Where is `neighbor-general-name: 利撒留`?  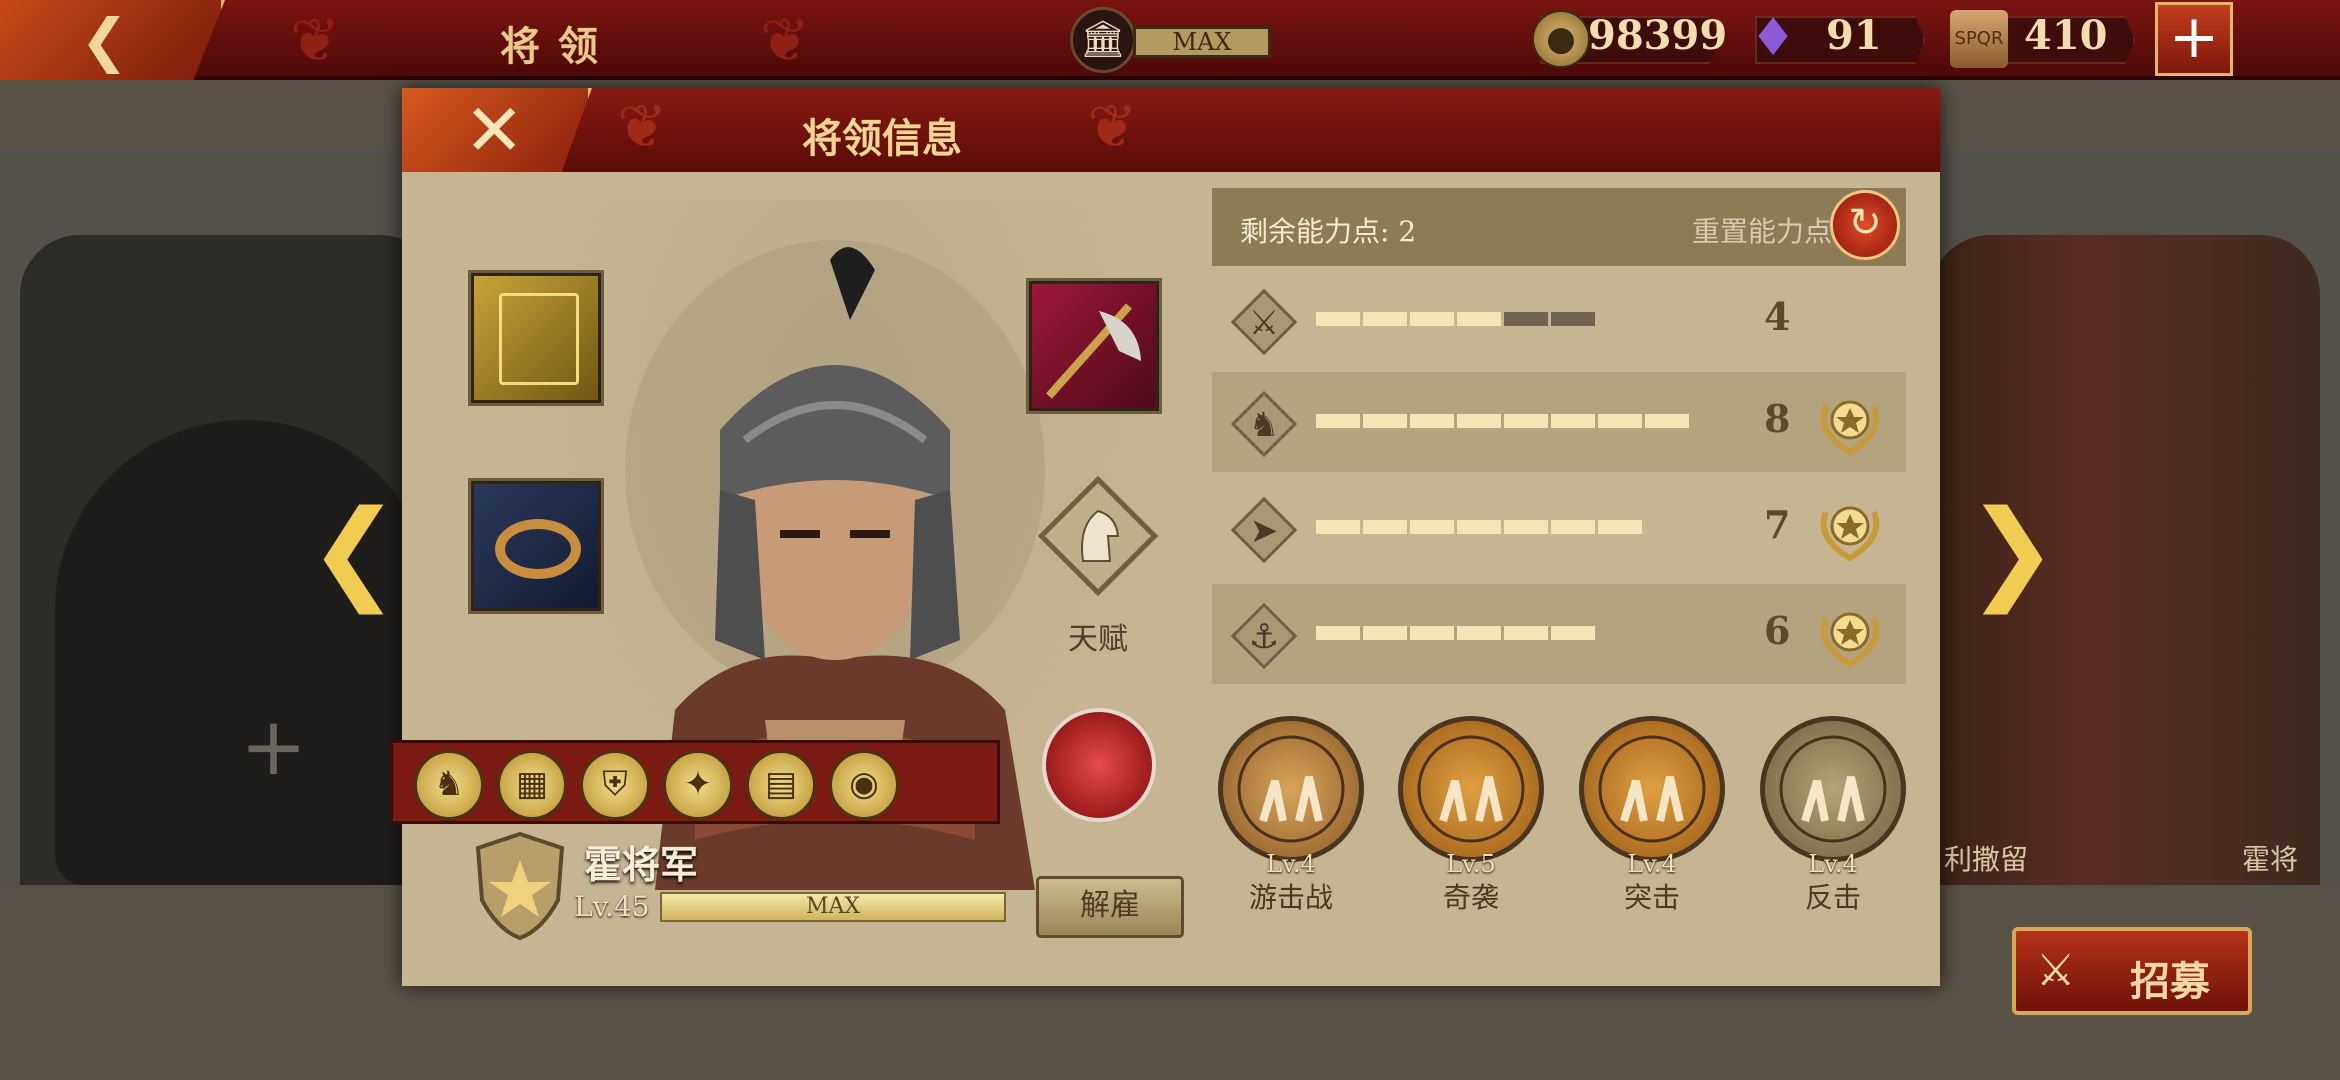
neighbor-general-name: 利撒留 is located at coordinates (1986, 859).